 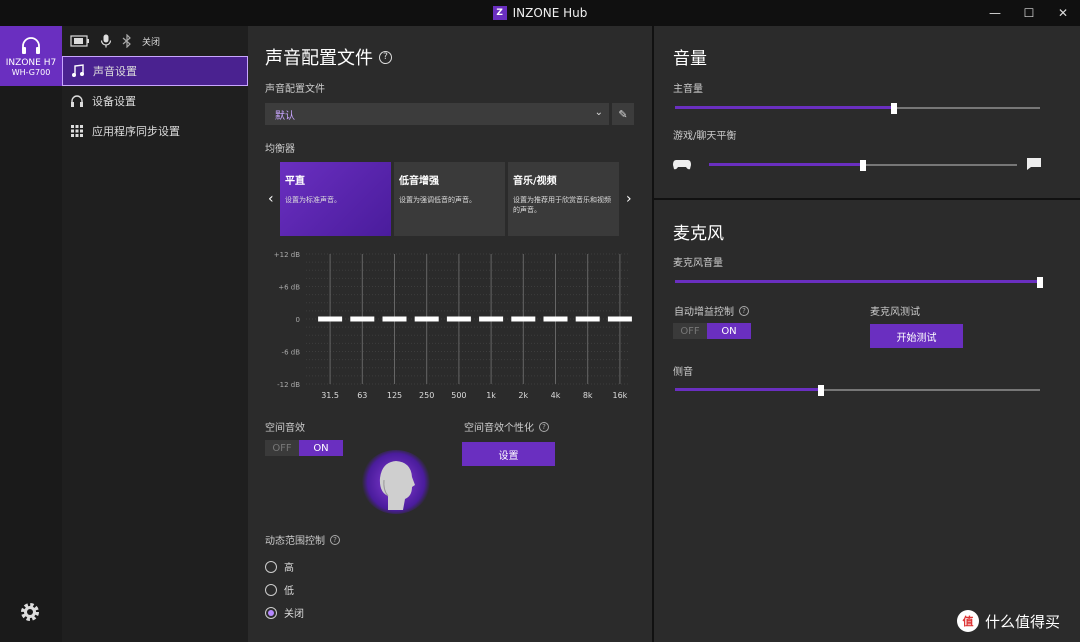 I want to click on sound-profile-title: 声音配置文件, so click(x=319, y=58).